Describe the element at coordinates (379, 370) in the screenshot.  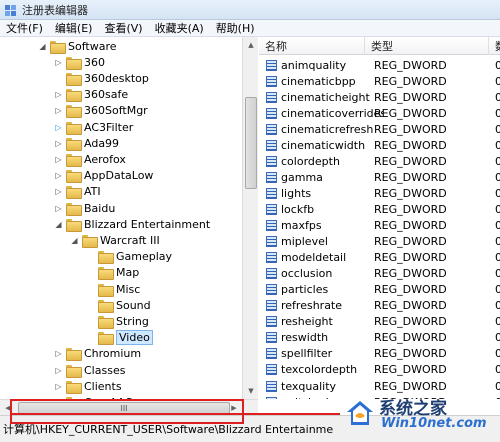
I see `value-row: texcolordepth REG_DWORD 0` at that location.